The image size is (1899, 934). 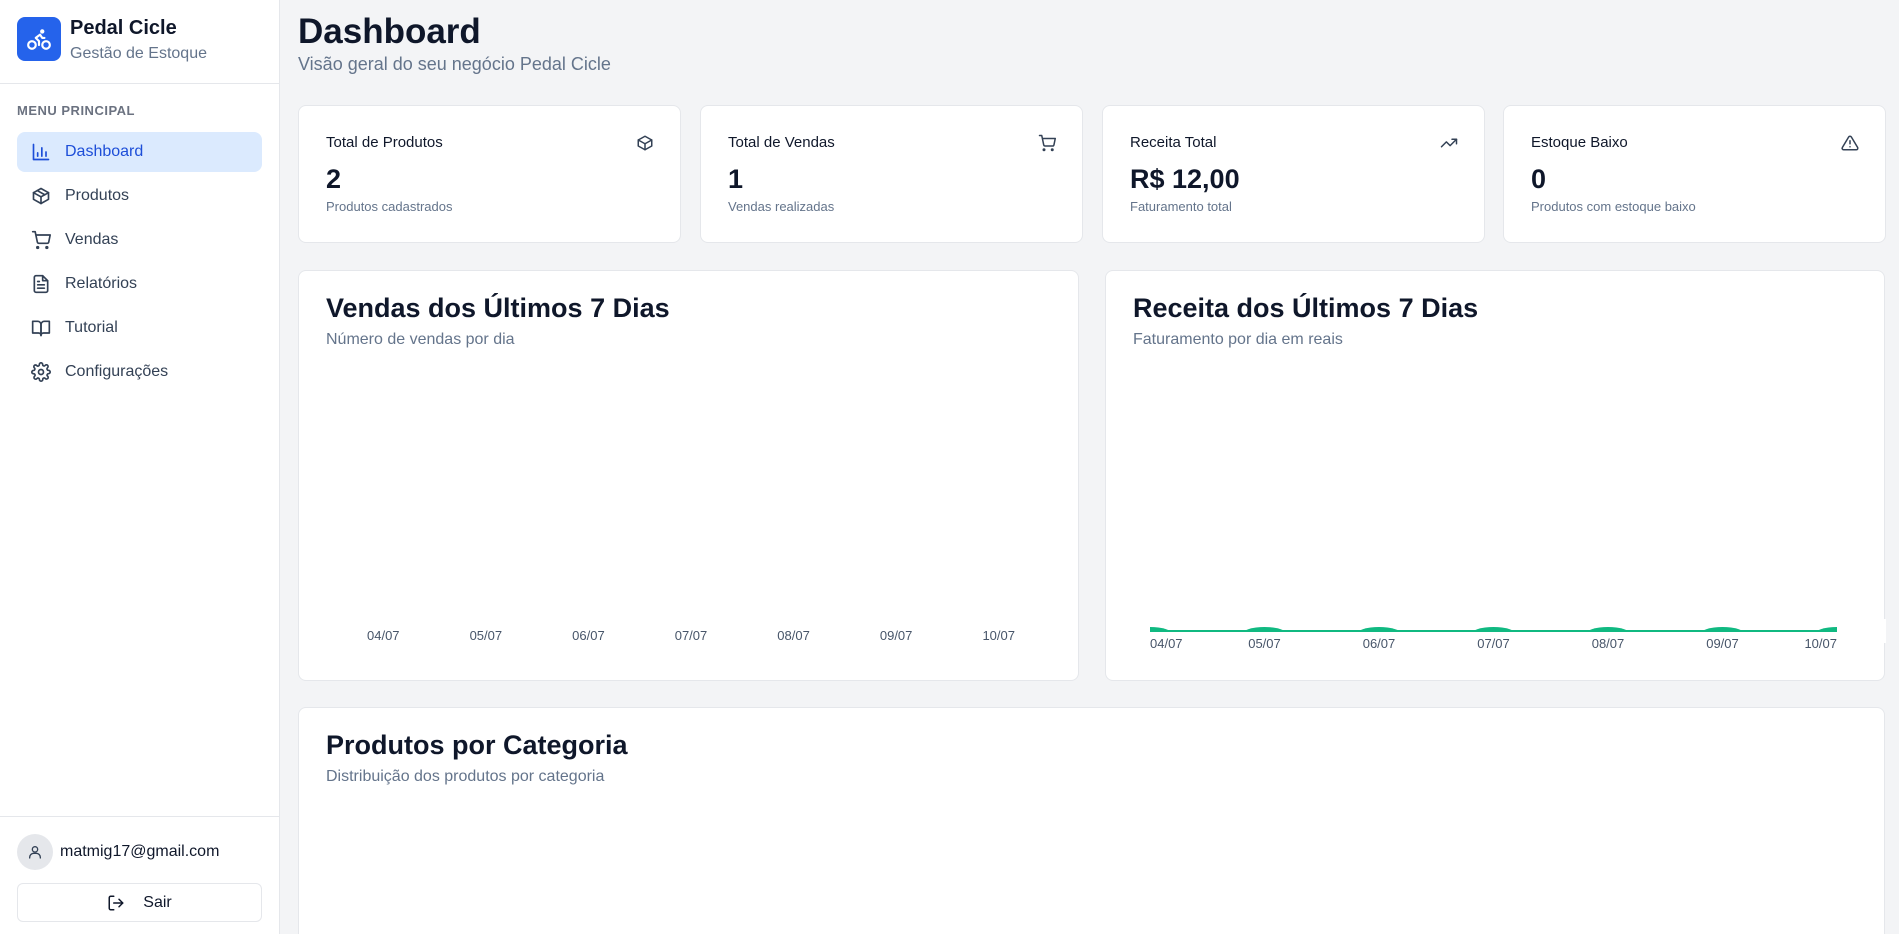 What do you see at coordinates (139, 902) in the screenshot?
I see `logout-button: Sair` at bounding box center [139, 902].